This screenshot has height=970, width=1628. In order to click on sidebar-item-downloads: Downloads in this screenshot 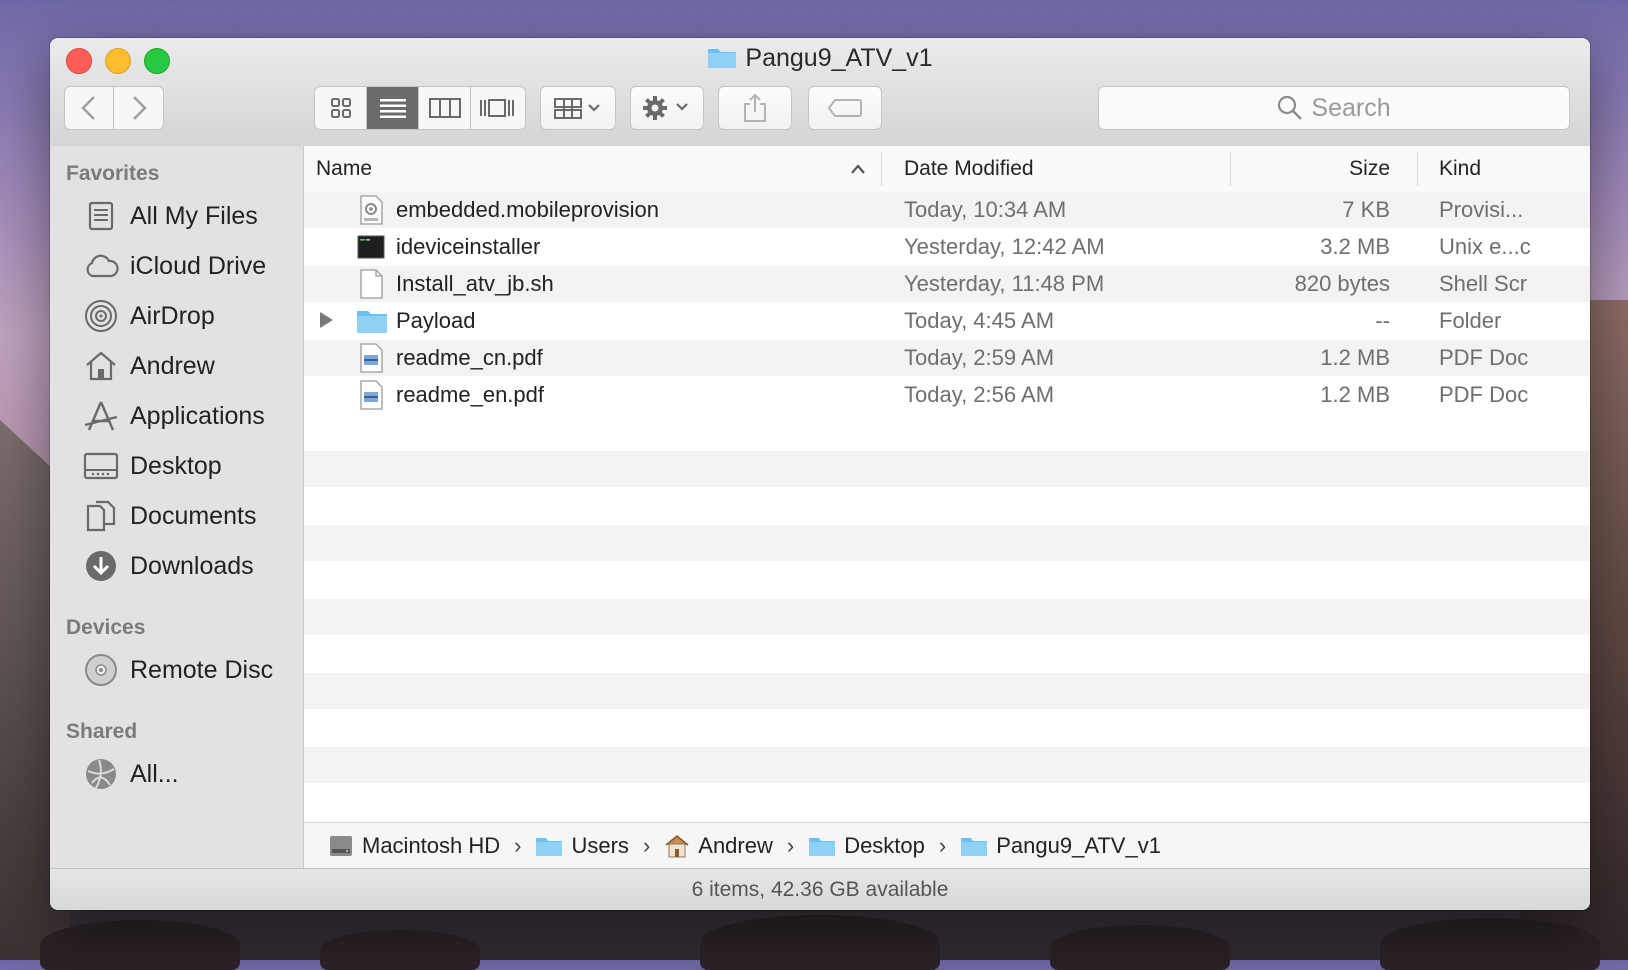, I will do `click(192, 566)`.